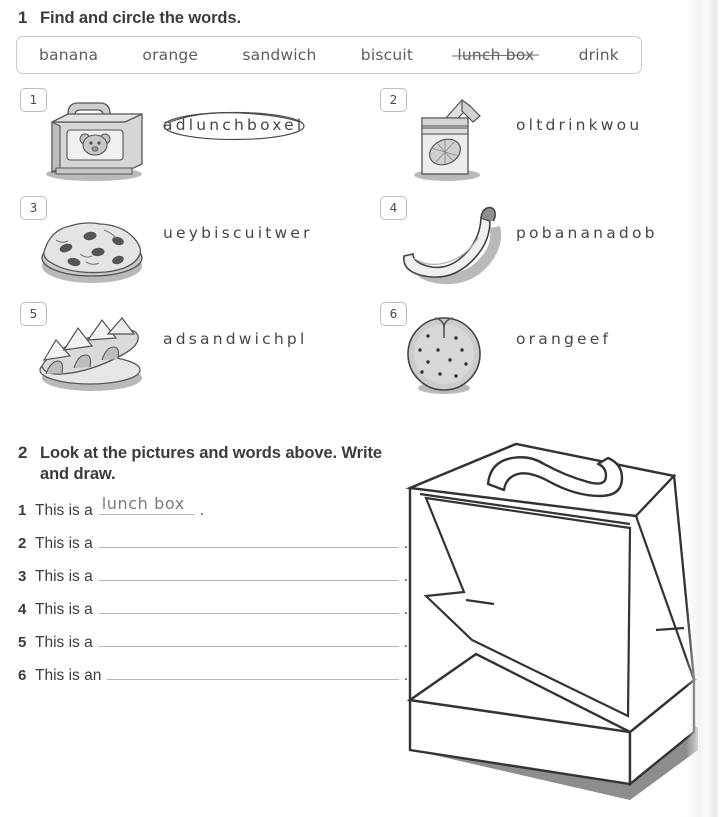 The width and height of the screenshot is (720, 817). I want to click on answer-blank-1: lunch box, so click(146, 504).